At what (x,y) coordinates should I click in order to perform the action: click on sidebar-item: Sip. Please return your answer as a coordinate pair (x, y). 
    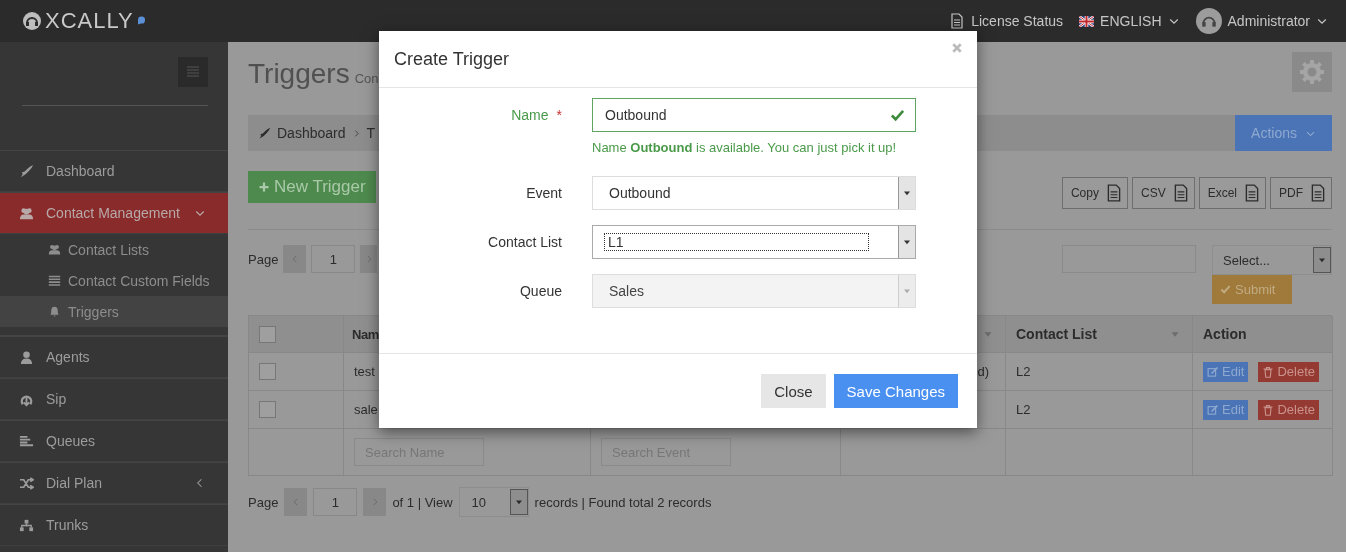
    Looking at the image, I should click on (114, 399).